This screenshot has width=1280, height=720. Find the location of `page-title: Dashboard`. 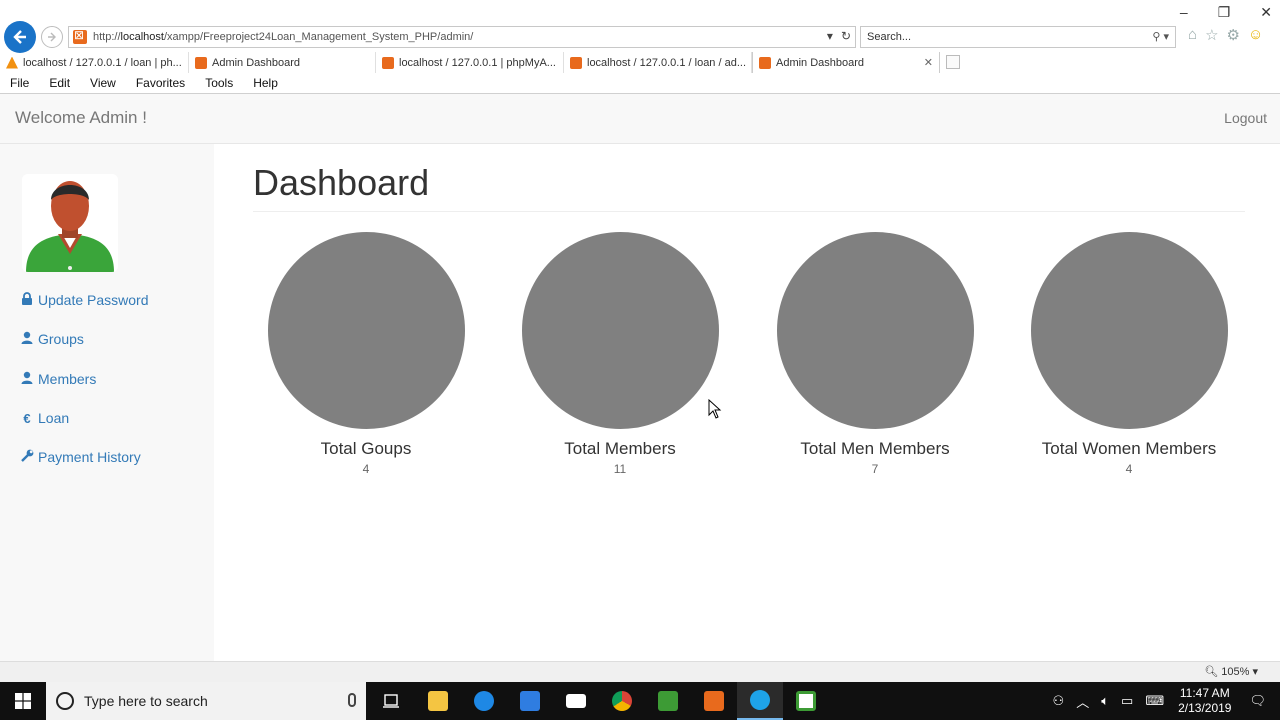

page-title: Dashboard is located at coordinates (341, 182).